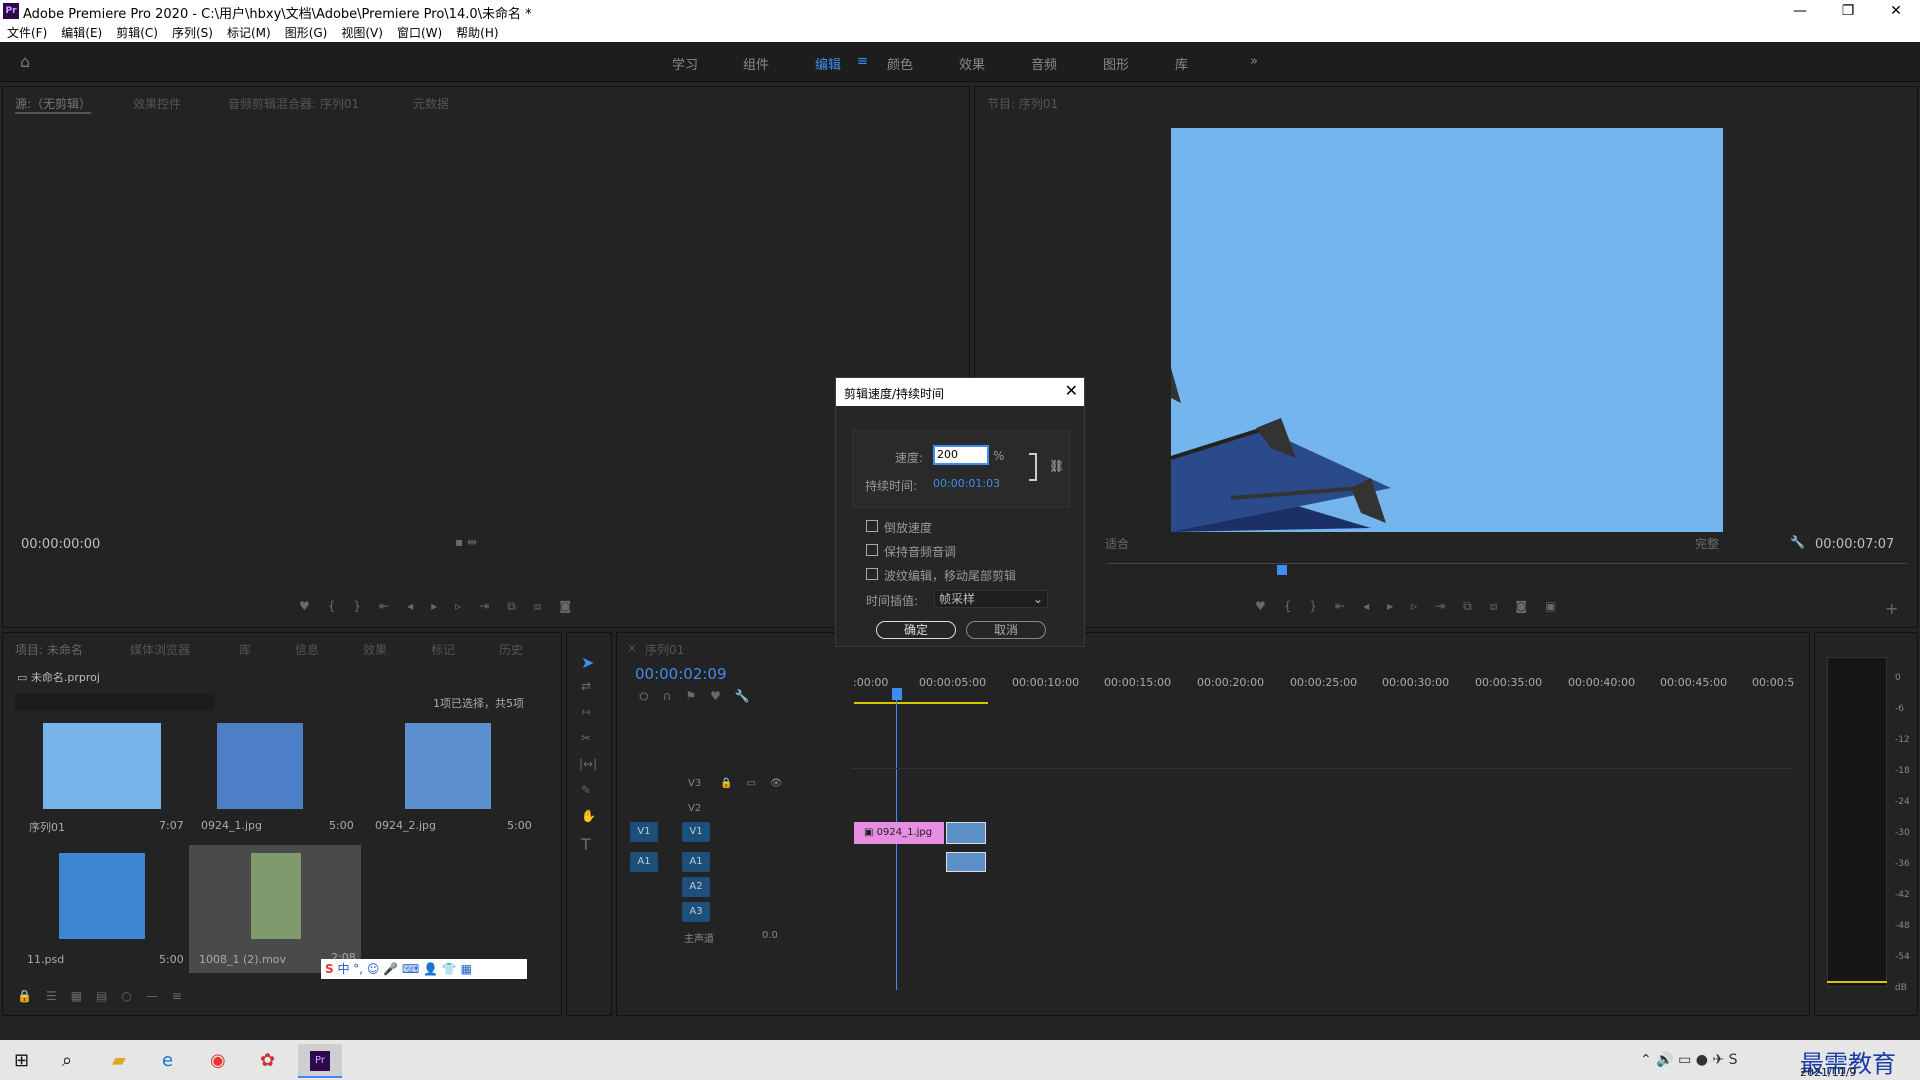  I want to click on workspace-menu-icon: ≡, so click(862, 61).